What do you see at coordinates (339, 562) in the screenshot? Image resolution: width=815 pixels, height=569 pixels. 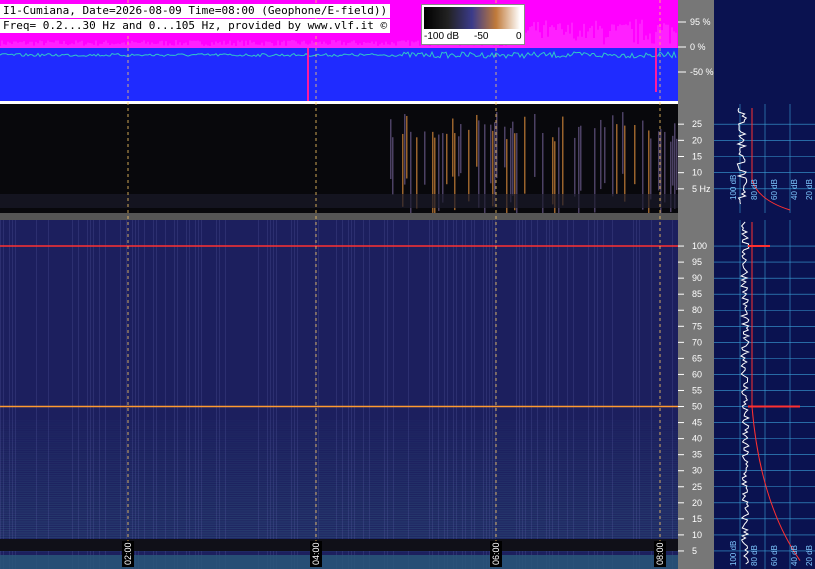 I see `efield-bottom-band` at bounding box center [339, 562].